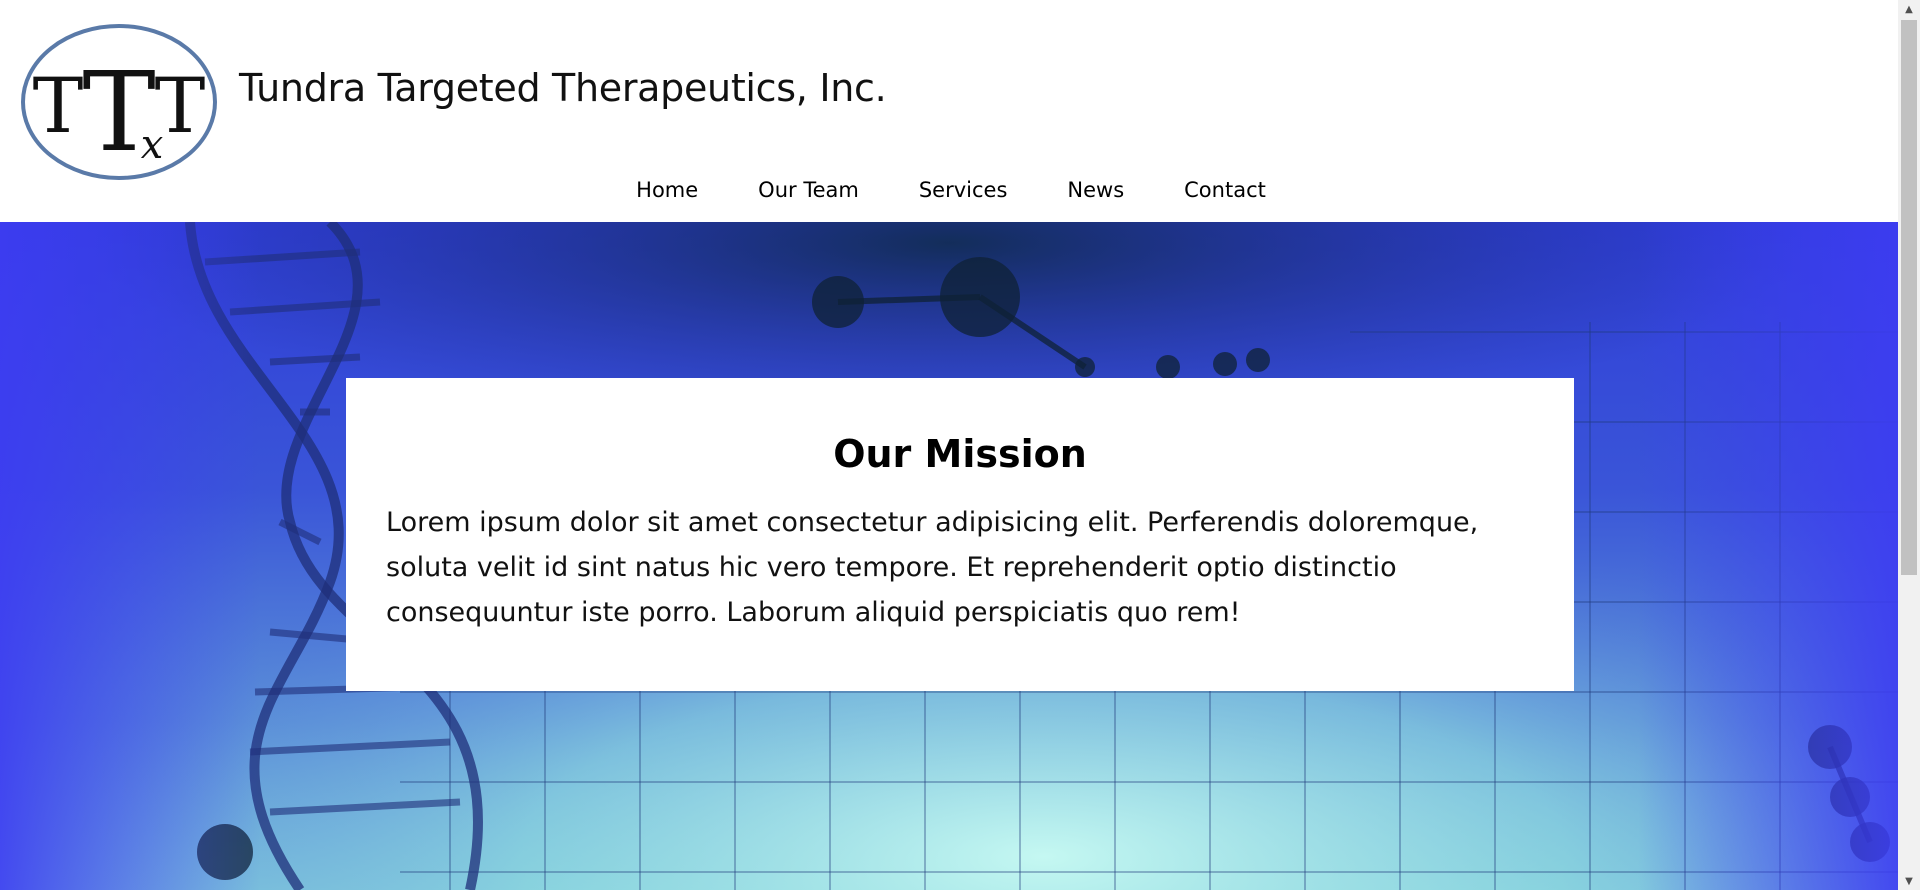 This screenshot has width=1920, height=890. I want to click on nav-our-team-link: Our Team, so click(808, 190).